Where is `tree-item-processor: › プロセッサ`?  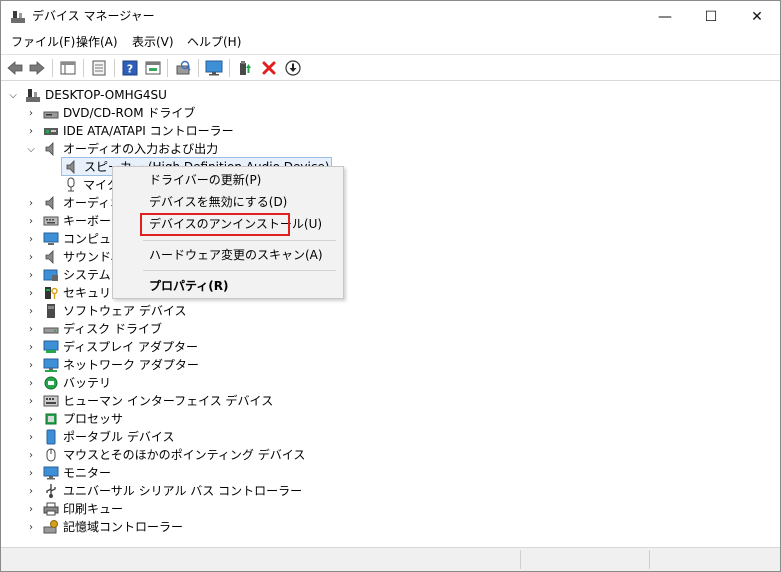 tree-item-processor: › プロセッサ is located at coordinates (74, 419).